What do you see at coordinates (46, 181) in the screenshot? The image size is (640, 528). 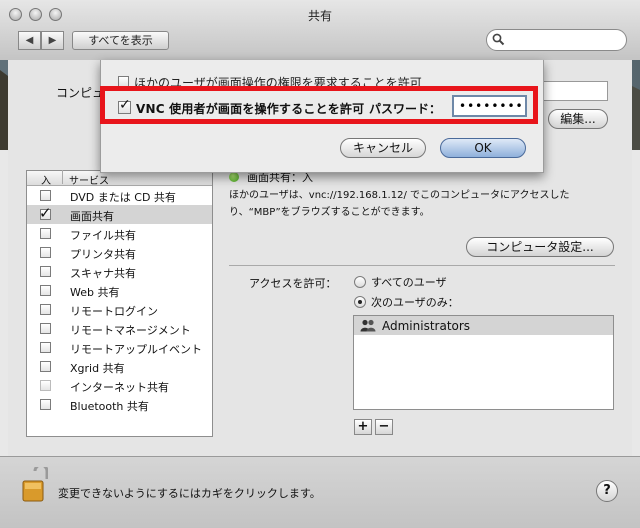 I see `header-on: 入` at bounding box center [46, 181].